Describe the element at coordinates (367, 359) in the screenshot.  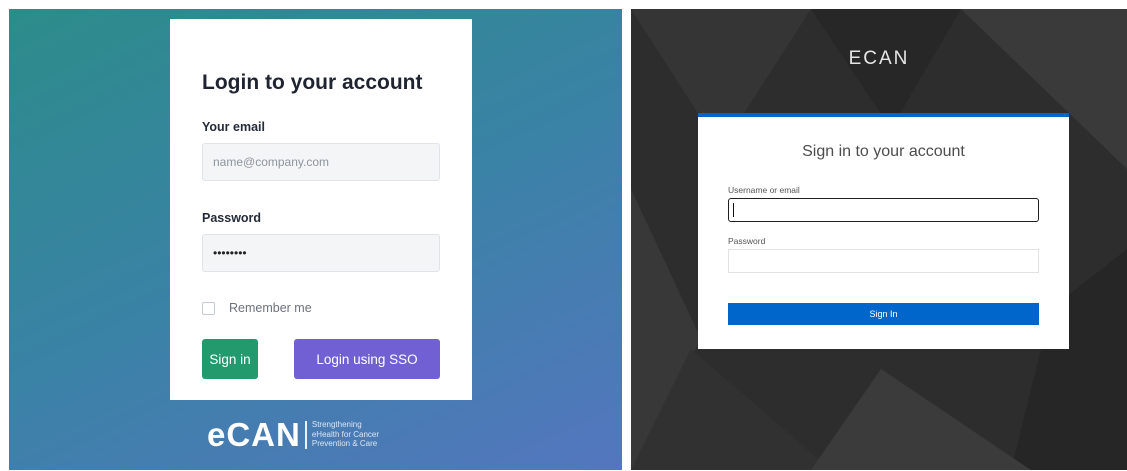
I see `sso-login-button: Login using SSO` at that location.